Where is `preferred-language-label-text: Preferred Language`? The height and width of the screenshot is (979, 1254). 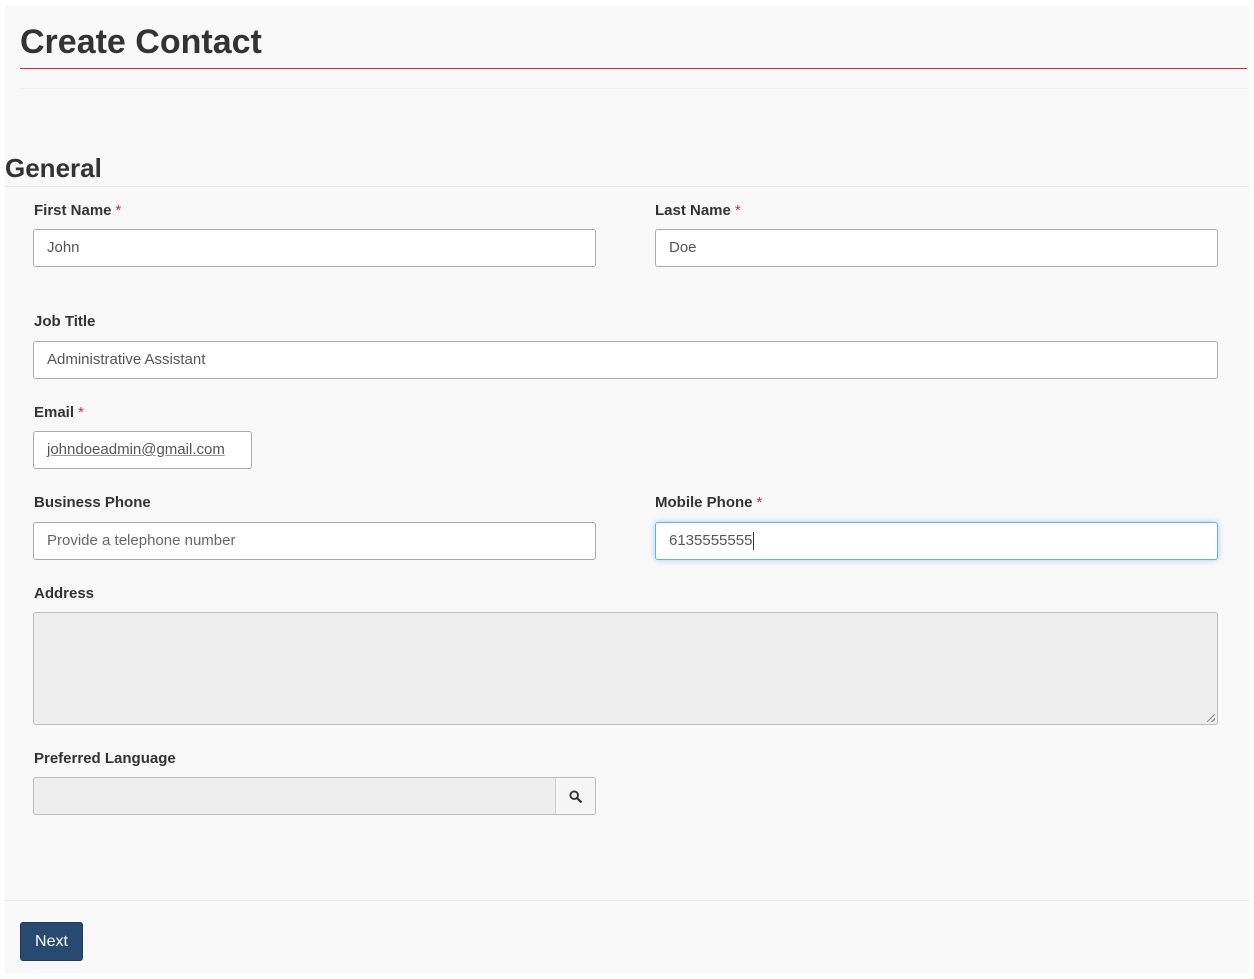 preferred-language-label-text: Preferred Language is located at coordinates (105, 758).